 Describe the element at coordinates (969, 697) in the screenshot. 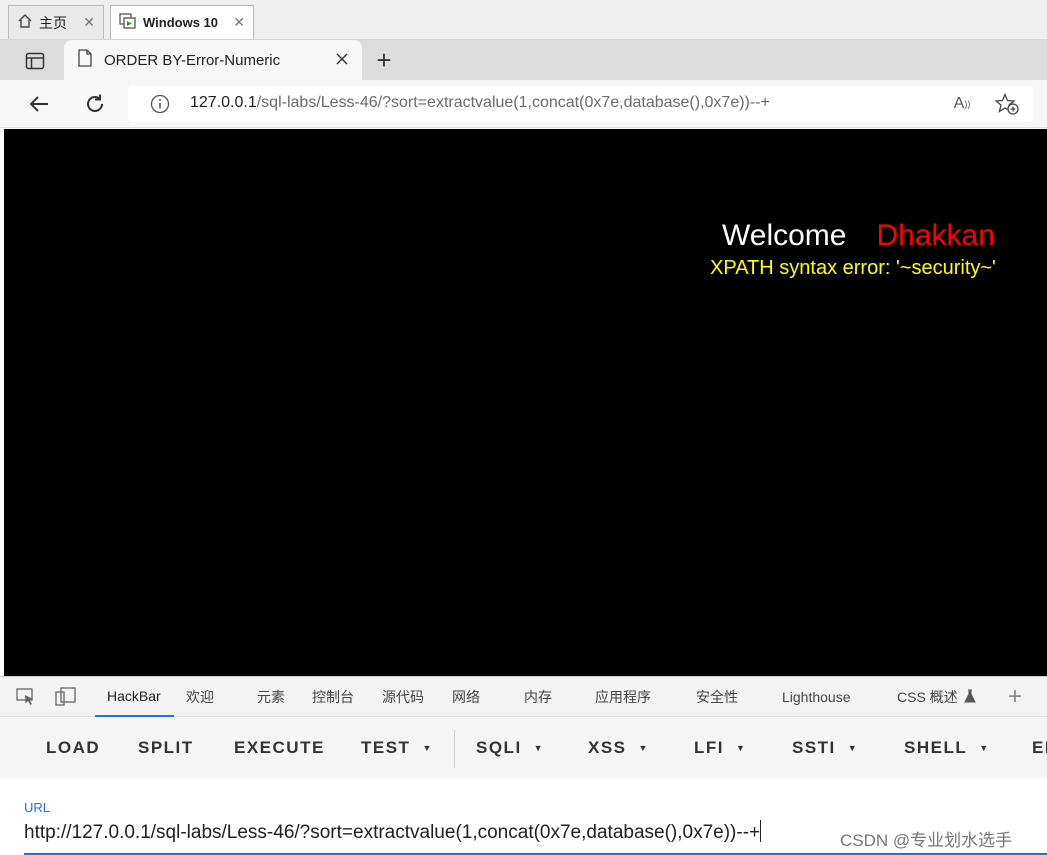

I see `flask-icon` at that location.